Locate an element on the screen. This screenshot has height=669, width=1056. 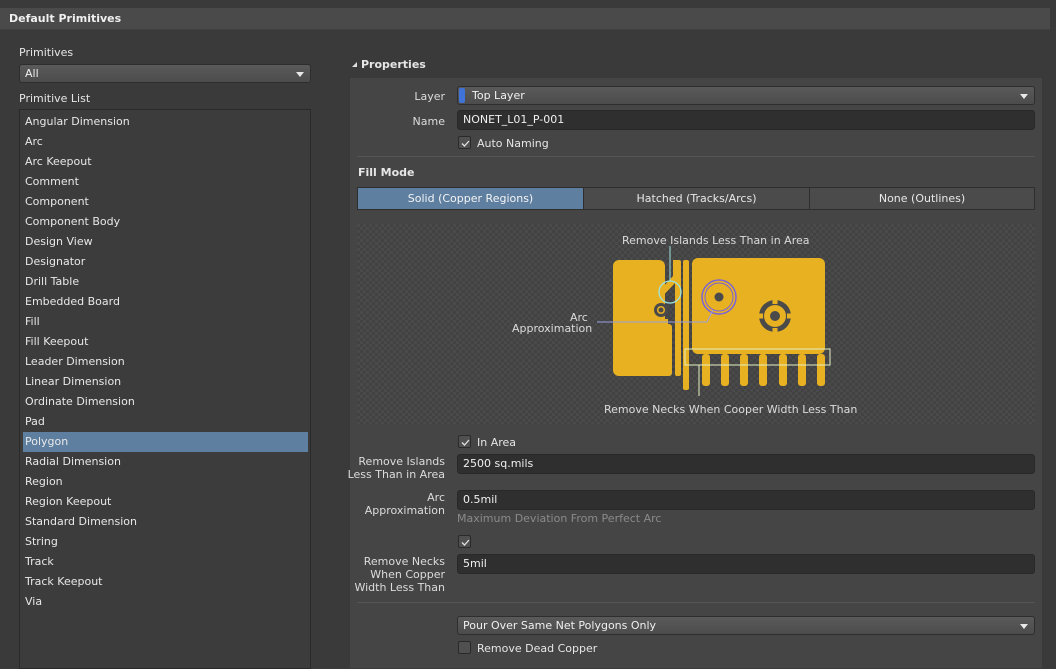
properties-section-header: Properties is located at coordinates (389, 64).